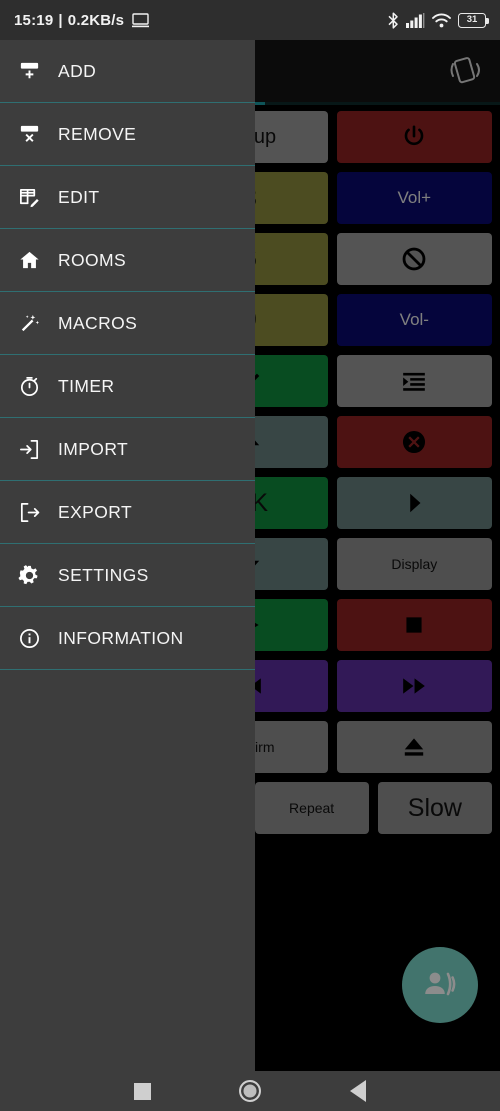  I want to click on drawer-item-label: ROOMS, so click(92, 259).